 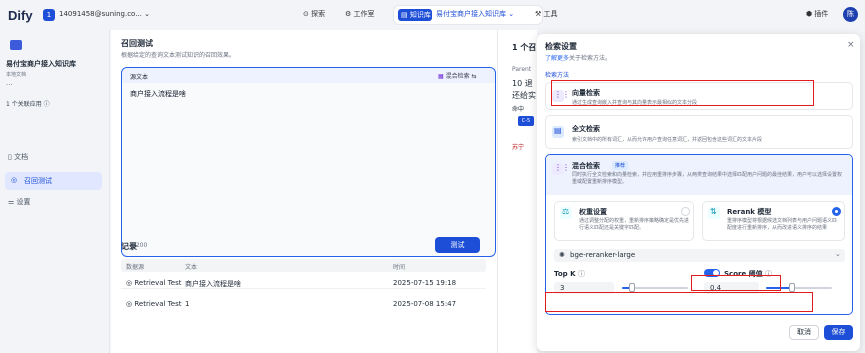 I want to click on hit-toggle: 命中, so click(x=518, y=108).